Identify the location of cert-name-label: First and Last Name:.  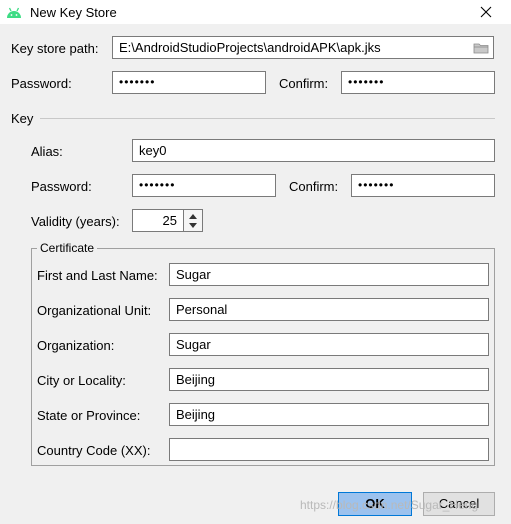
(97, 275).